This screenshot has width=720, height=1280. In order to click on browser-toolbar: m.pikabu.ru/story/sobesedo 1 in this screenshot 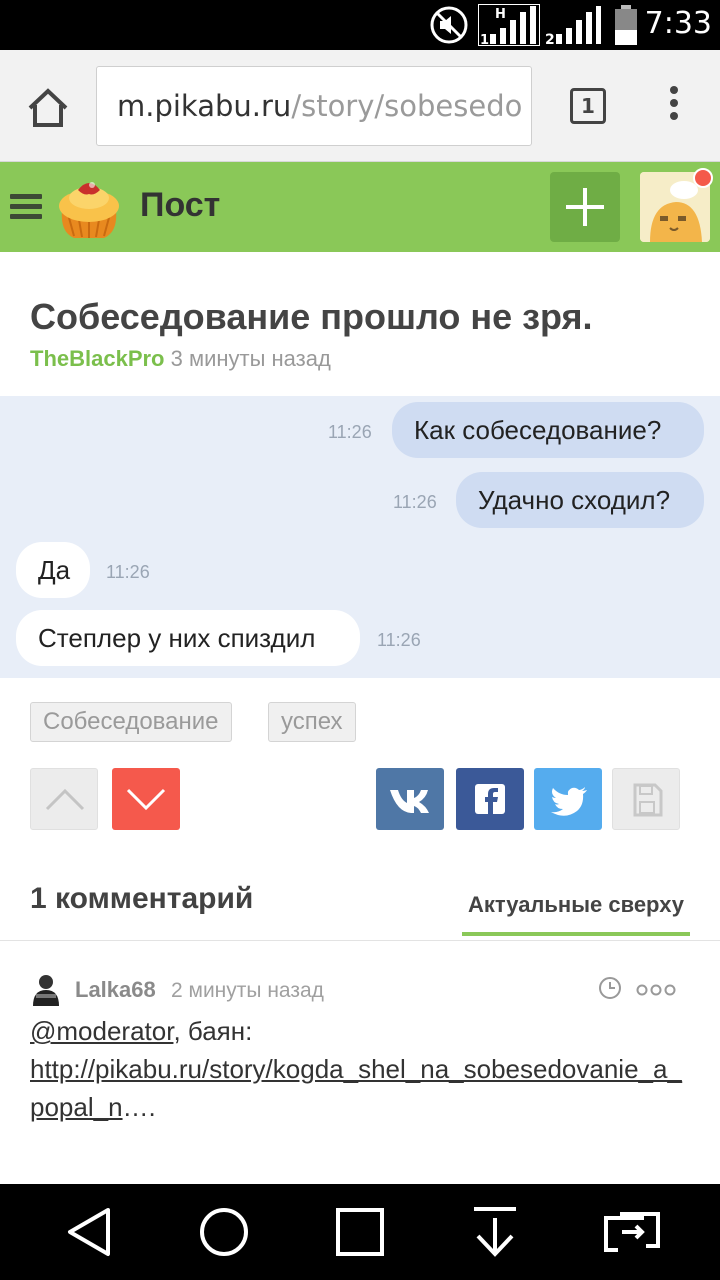, I will do `click(360, 106)`.